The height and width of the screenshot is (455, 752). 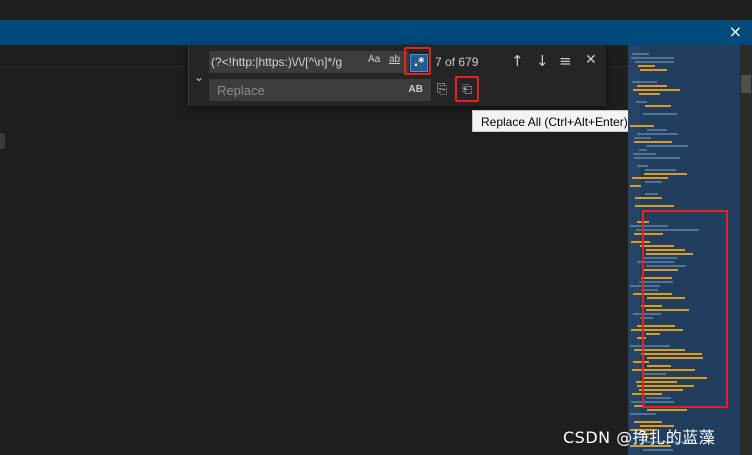 I want to click on vertical-scrollbar, so click(x=746, y=250).